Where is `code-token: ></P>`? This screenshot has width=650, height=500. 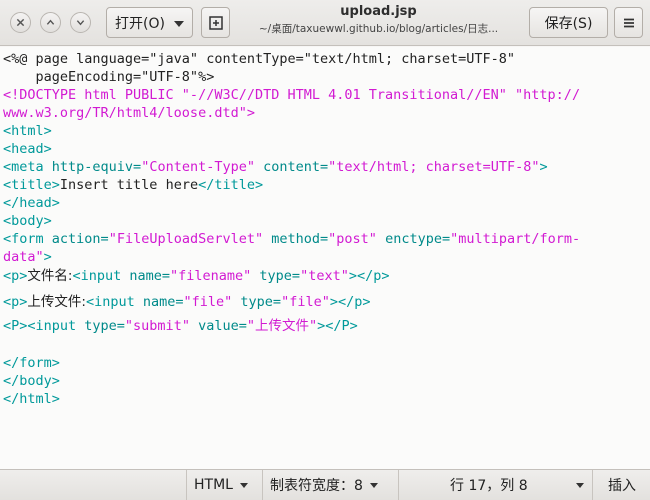 code-token: ></P> is located at coordinates (337, 326).